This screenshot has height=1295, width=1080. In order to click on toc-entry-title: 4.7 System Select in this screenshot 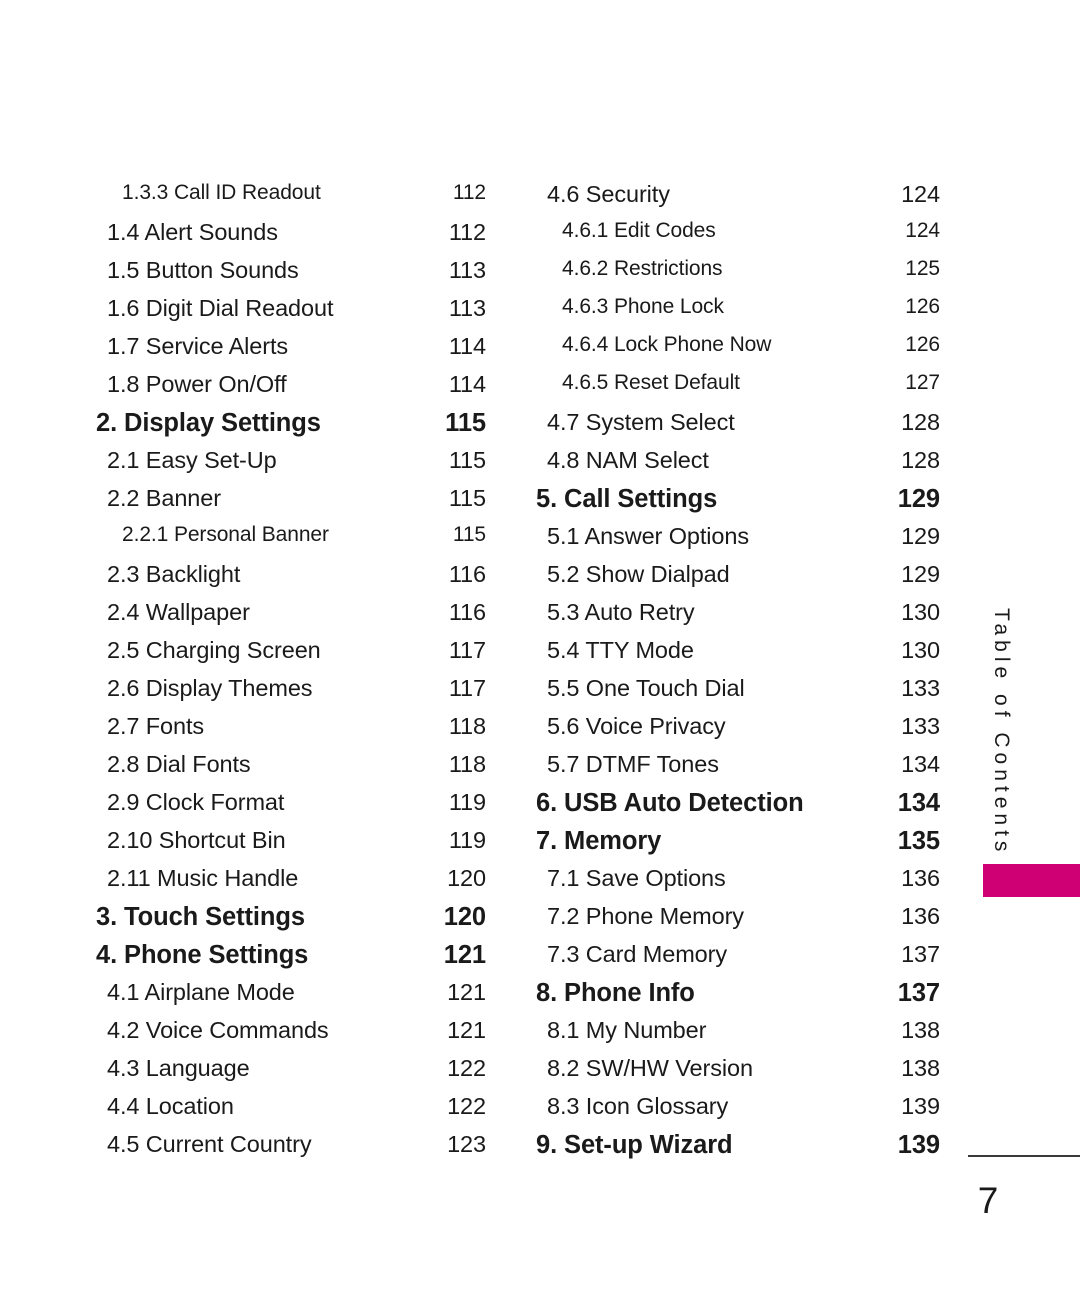, I will do `click(641, 422)`.